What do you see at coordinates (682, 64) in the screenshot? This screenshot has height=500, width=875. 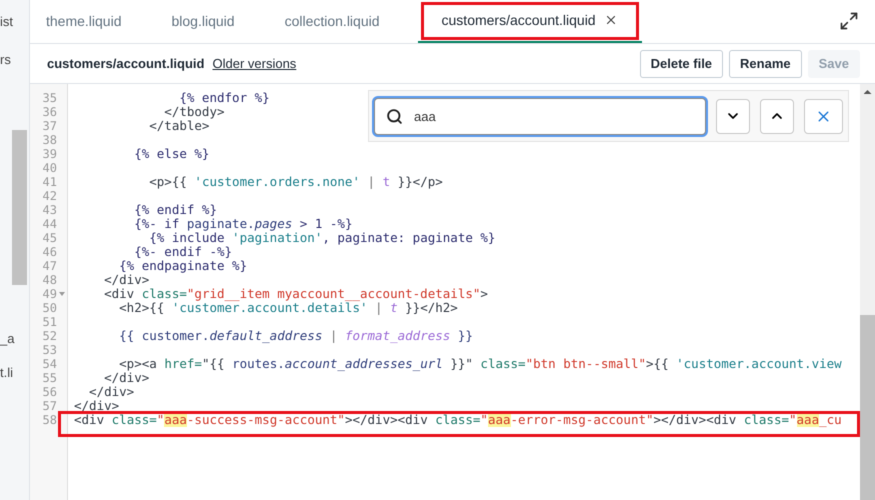 I see `header-button: Delete file` at bounding box center [682, 64].